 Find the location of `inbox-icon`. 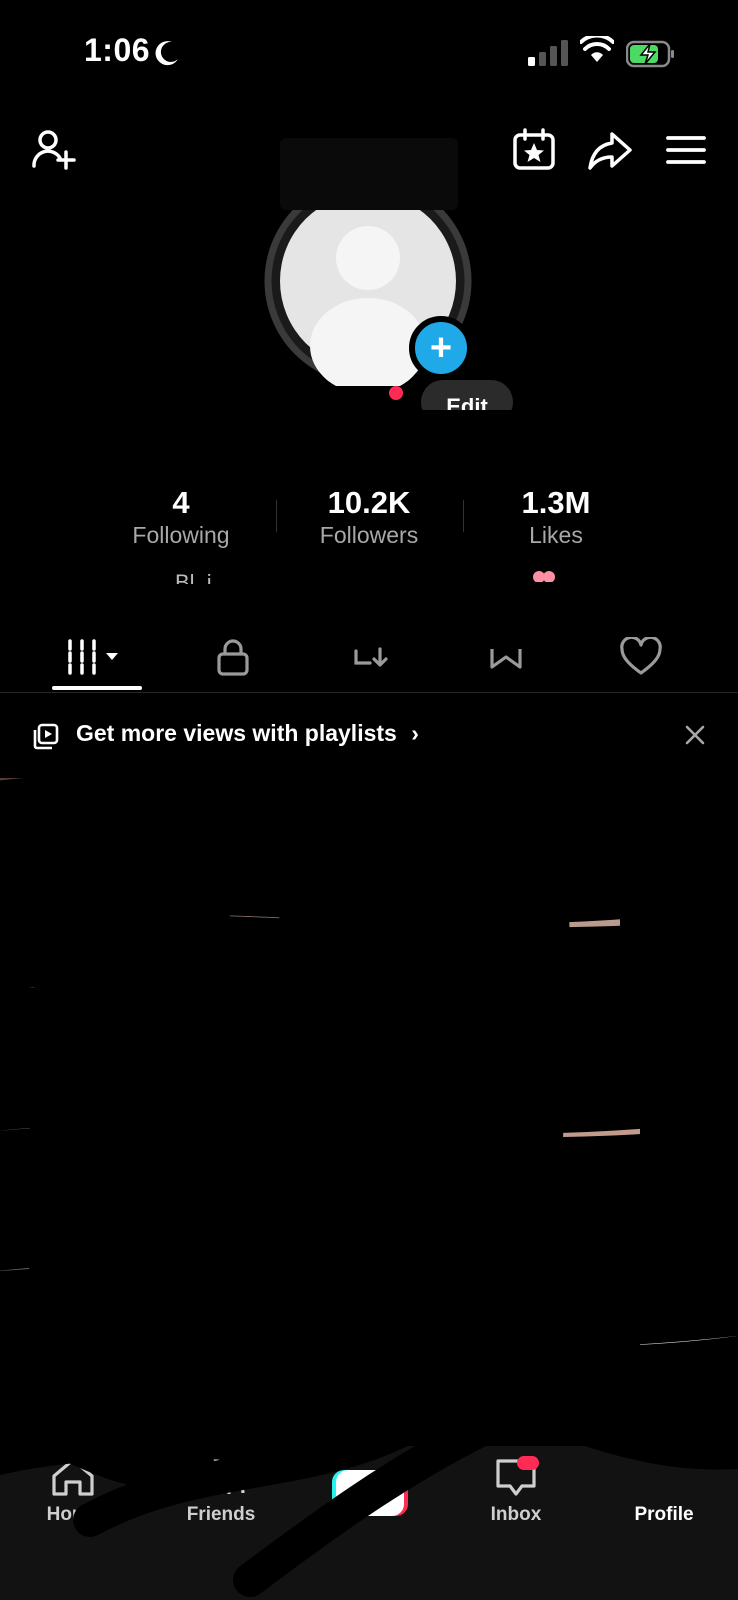

inbox-icon is located at coordinates (517, 1476).